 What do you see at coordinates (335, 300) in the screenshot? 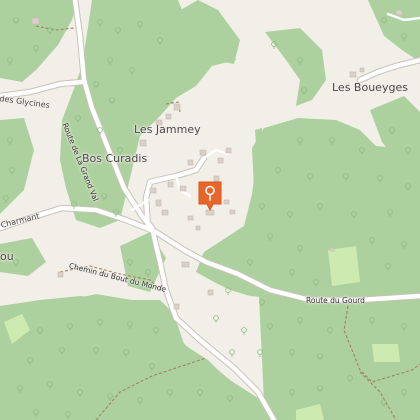
I see `road-label-route-du-gourd: Route du Gourd` at bounding box center [335, 300].